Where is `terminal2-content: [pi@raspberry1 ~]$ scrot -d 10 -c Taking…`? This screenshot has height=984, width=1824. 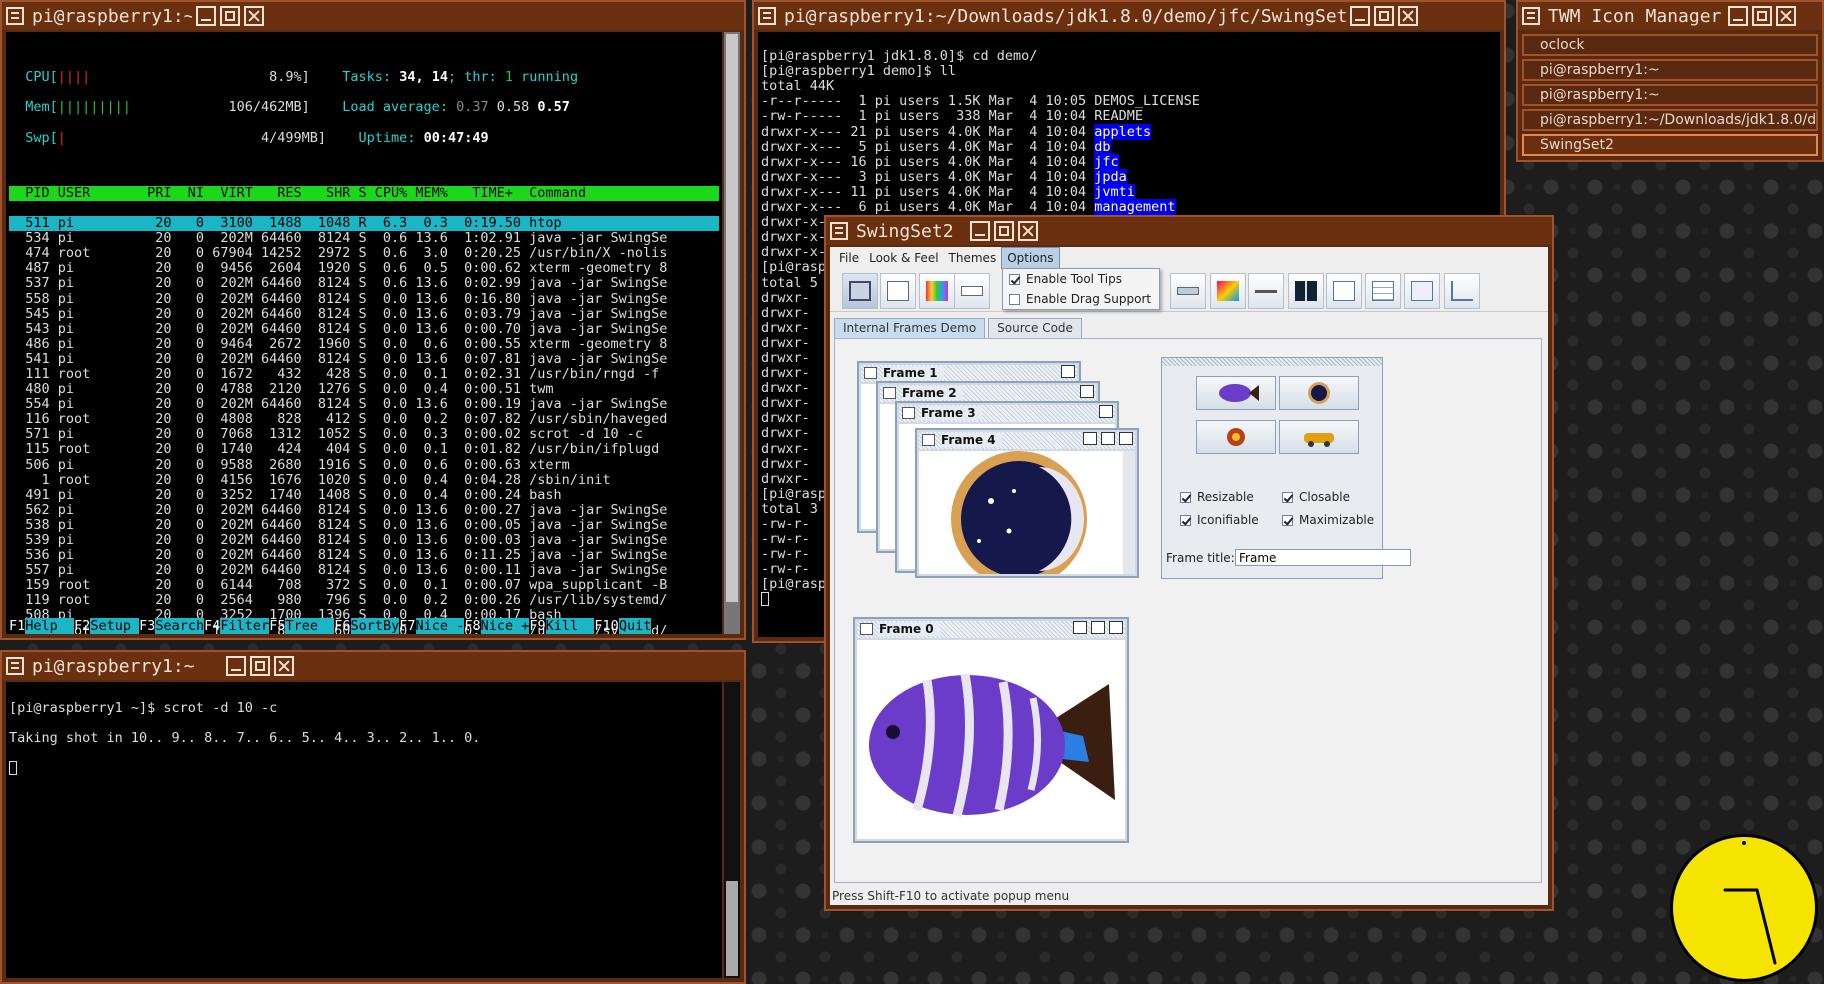
terminal2-content: [pi@raspberry1 ~]$ scrot -d 10 -c Taking… is located at coordinates (364, 830).